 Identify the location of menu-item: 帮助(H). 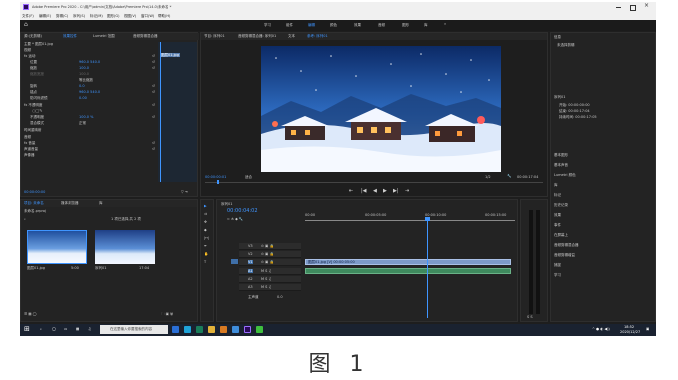
(164, 16).